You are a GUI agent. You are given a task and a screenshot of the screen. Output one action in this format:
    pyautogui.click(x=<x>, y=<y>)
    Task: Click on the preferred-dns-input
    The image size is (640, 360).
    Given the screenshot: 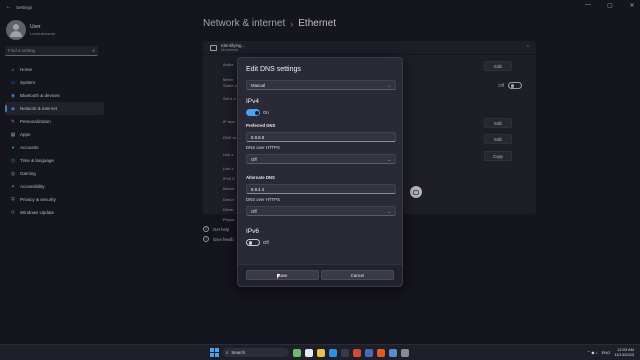 What is the action you would take?
    pyautogui.click(x=321, y=137)
    